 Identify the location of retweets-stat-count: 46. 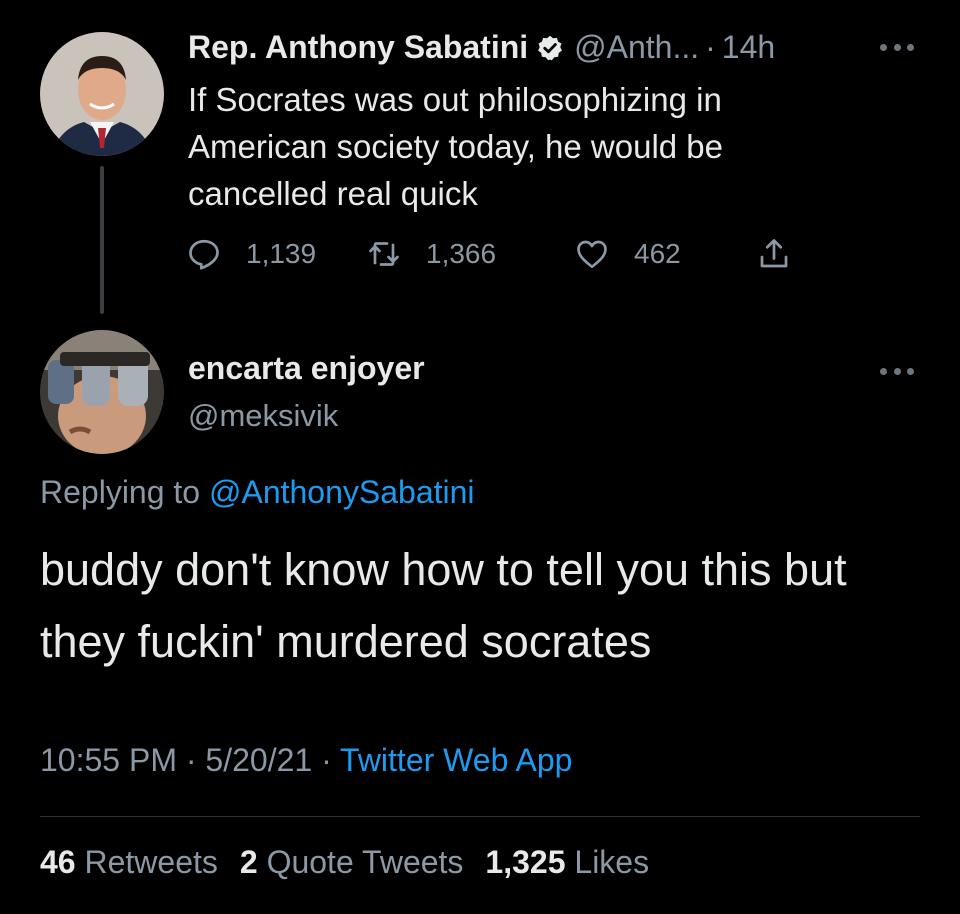
(58, 862).